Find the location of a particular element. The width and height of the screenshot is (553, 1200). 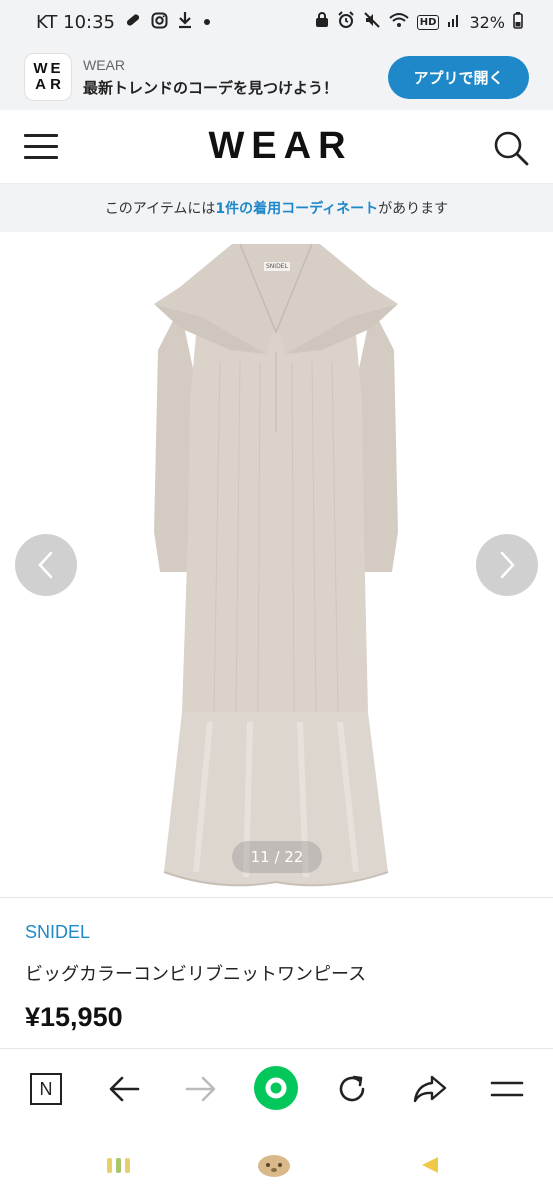

status-bar-right: HD 32% is located at coordinates (419, 22).